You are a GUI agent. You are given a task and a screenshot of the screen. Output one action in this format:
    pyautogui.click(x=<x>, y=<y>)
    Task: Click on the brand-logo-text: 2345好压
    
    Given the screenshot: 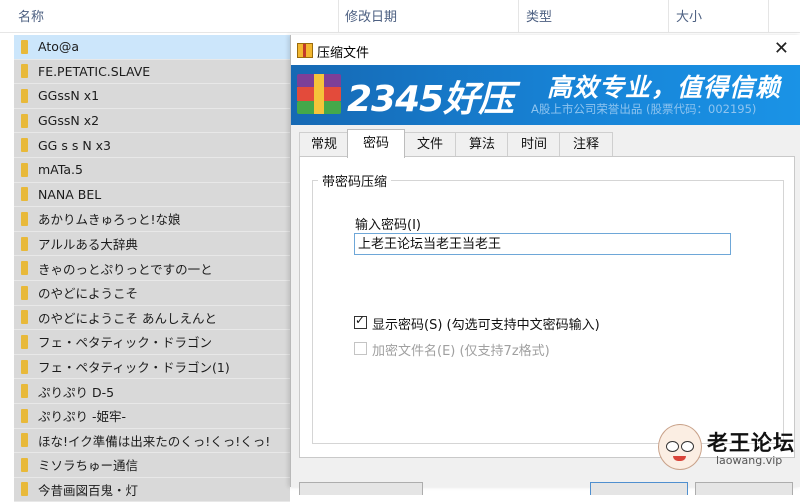 What is the action you would take?
    pyautogui.click(x=430, y=99)
    